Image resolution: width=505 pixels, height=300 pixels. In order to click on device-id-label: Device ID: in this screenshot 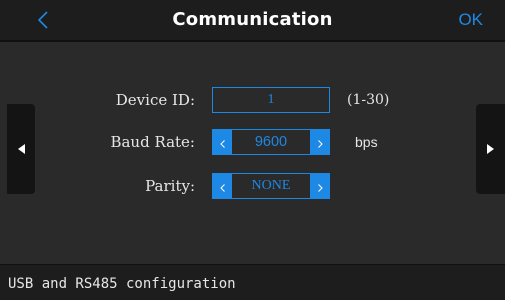, I will do `click(155, 100)`.